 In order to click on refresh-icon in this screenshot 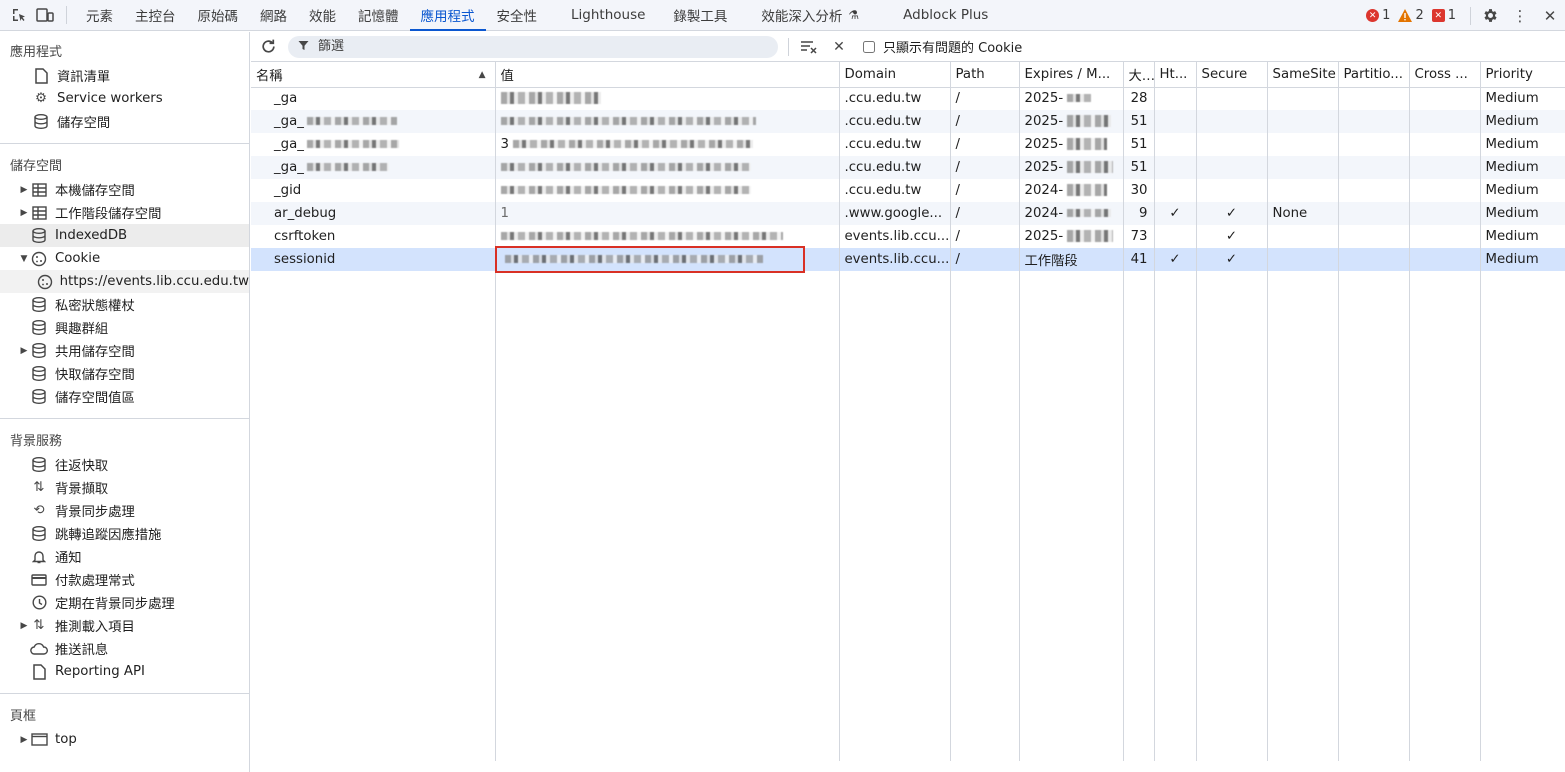, I will do `click(268, 47)`.